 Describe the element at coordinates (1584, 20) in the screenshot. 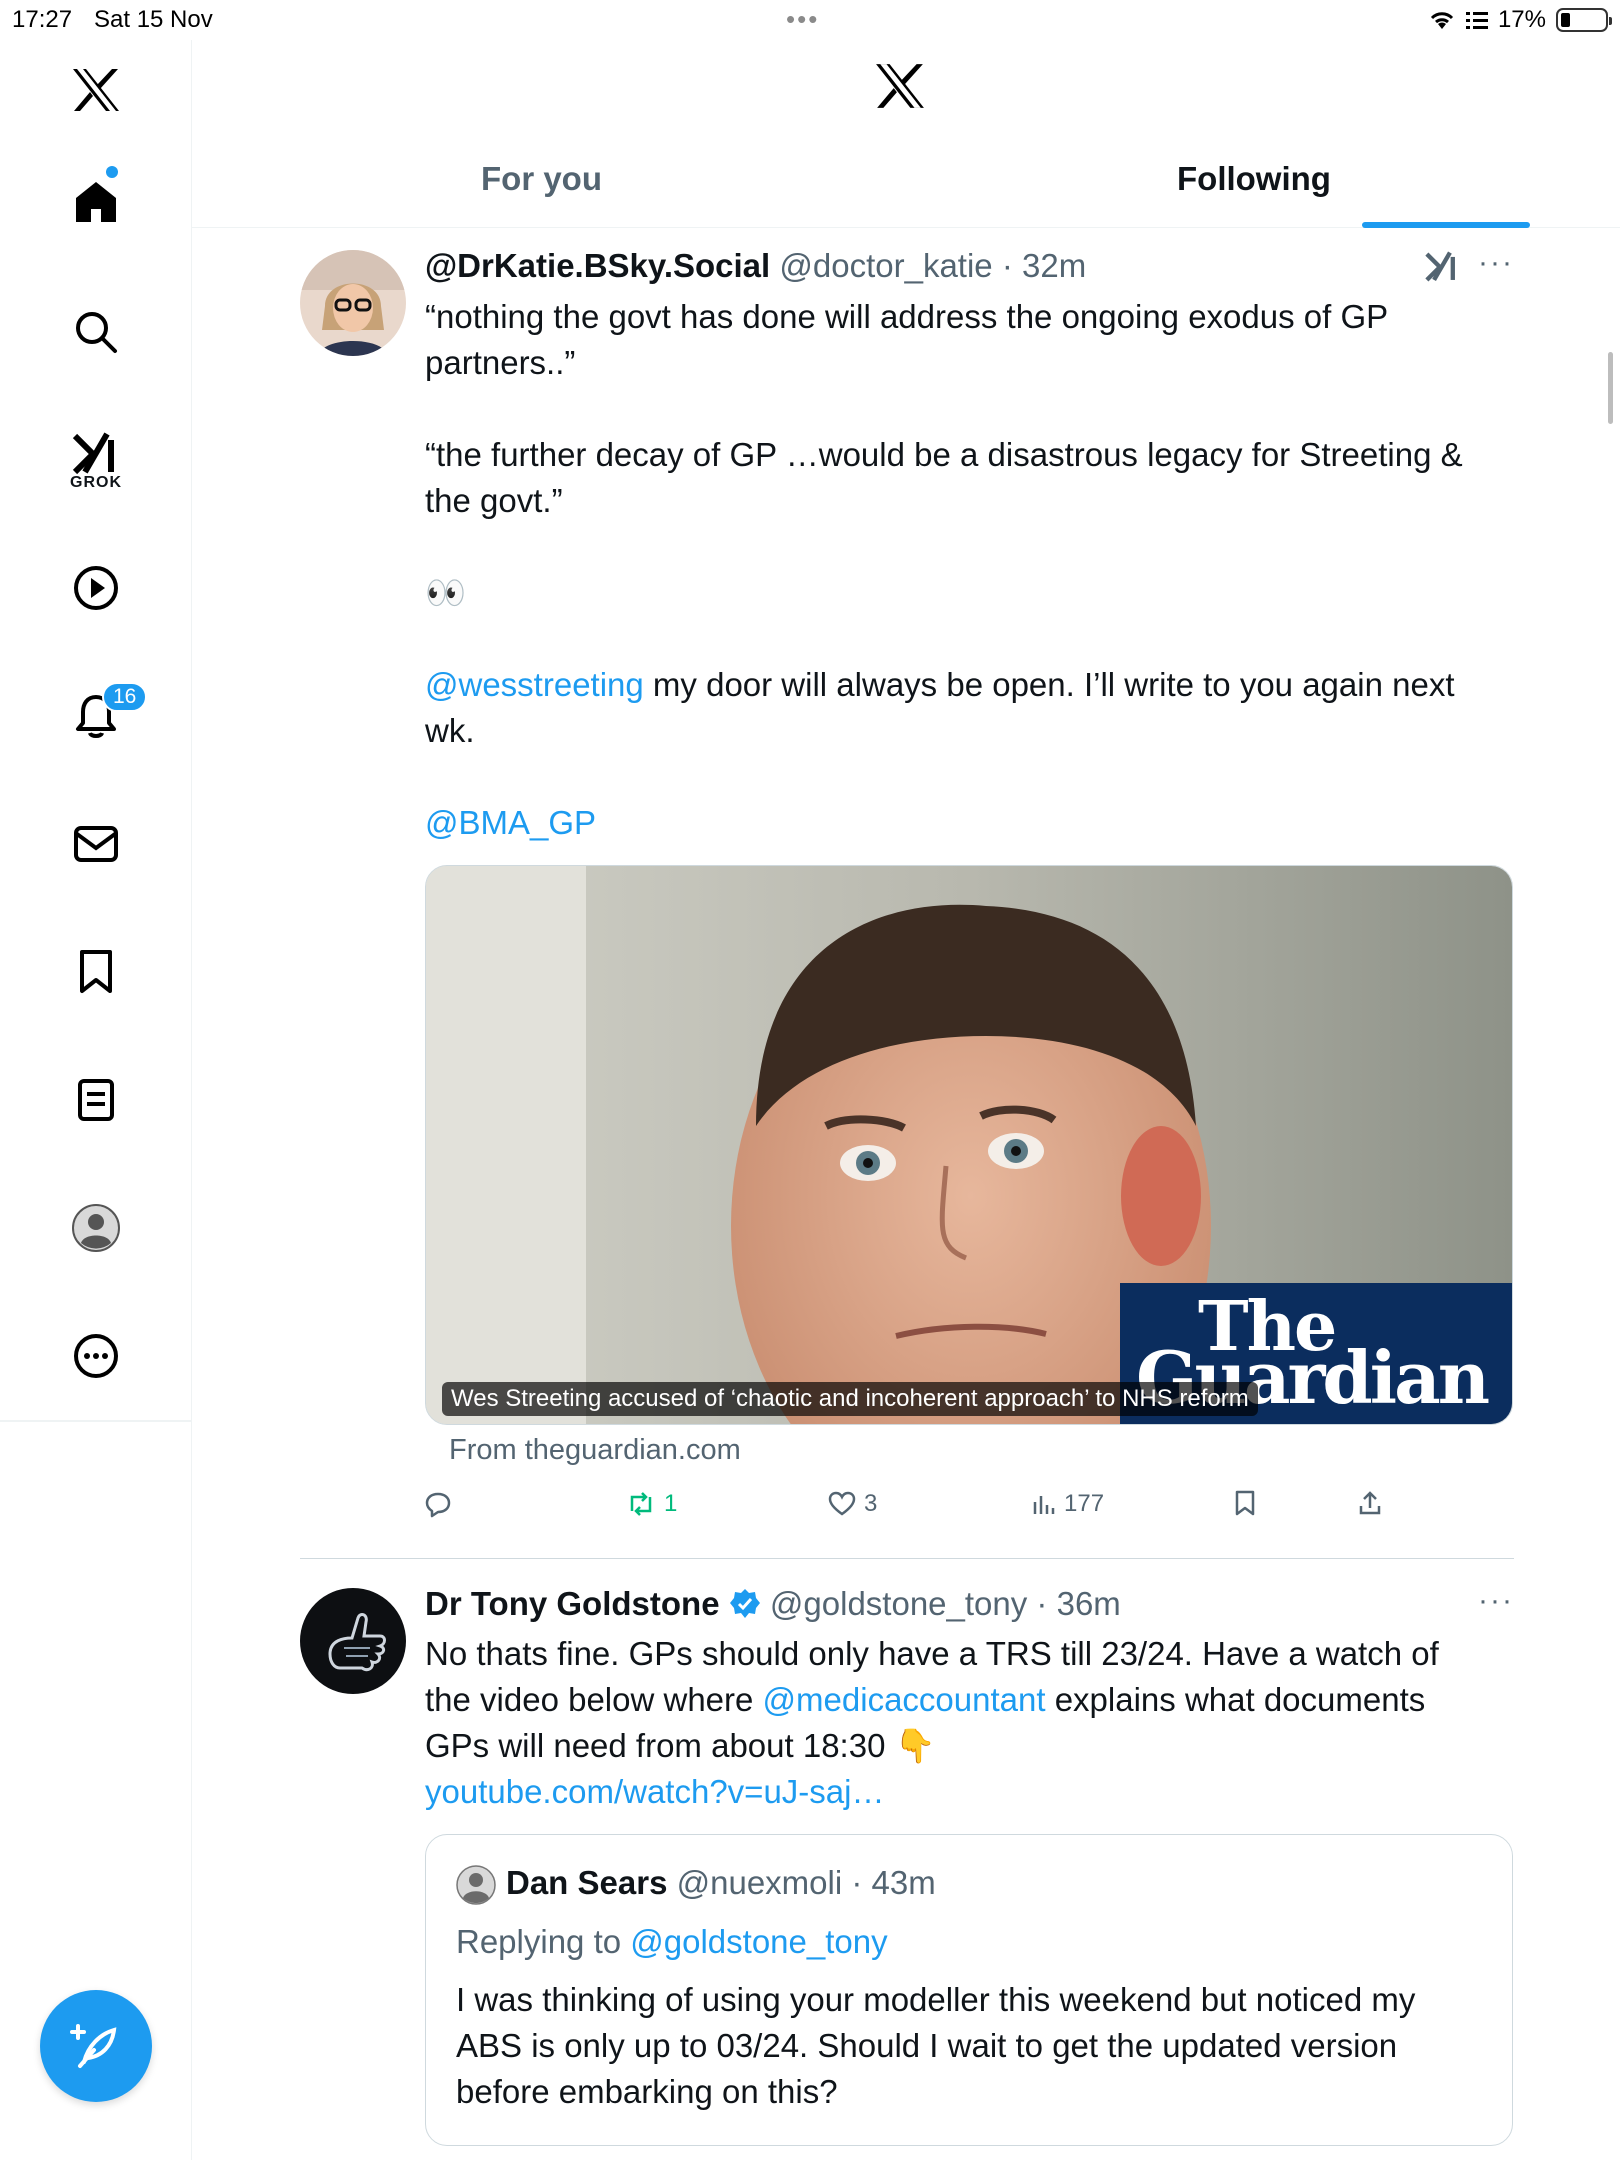

I see `battery-icon` at that location.